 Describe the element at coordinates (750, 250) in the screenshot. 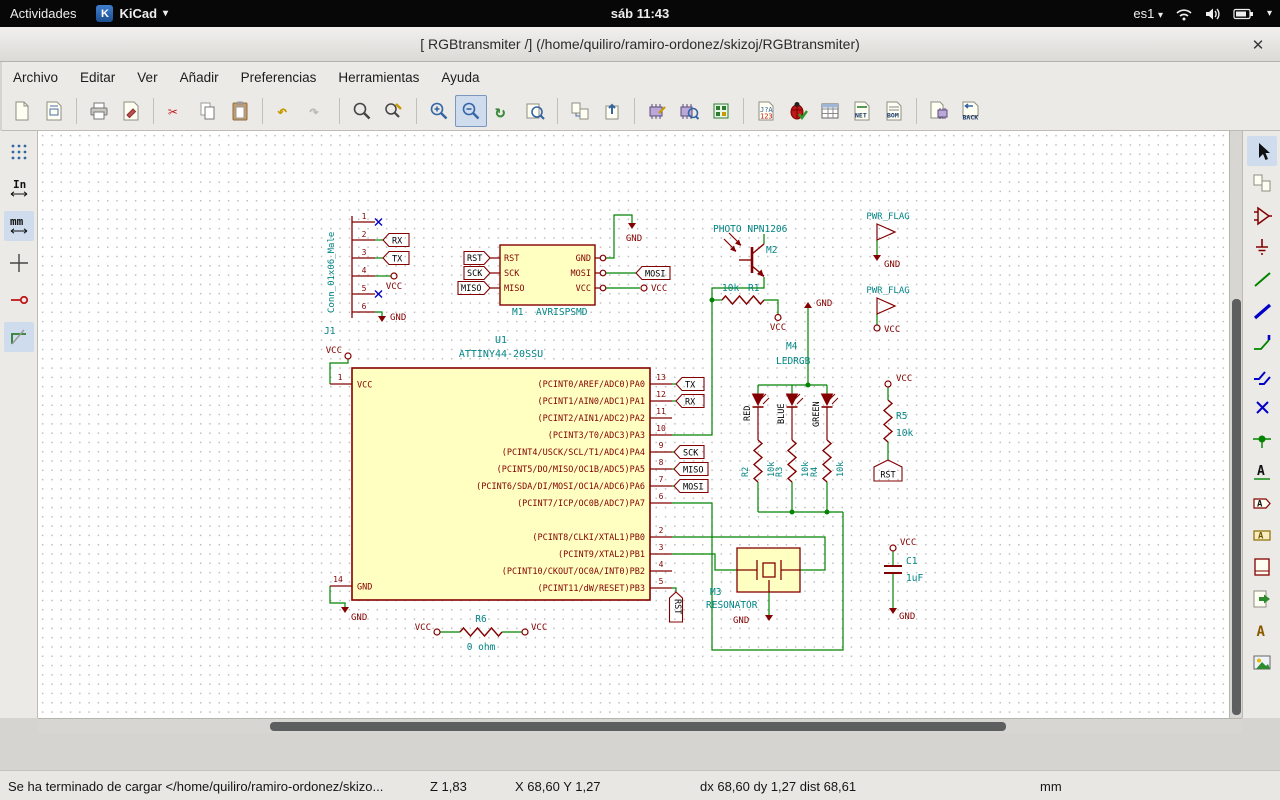

I see `component-m2-phototransistor: PHOTO NPN1206 M2` at that location.